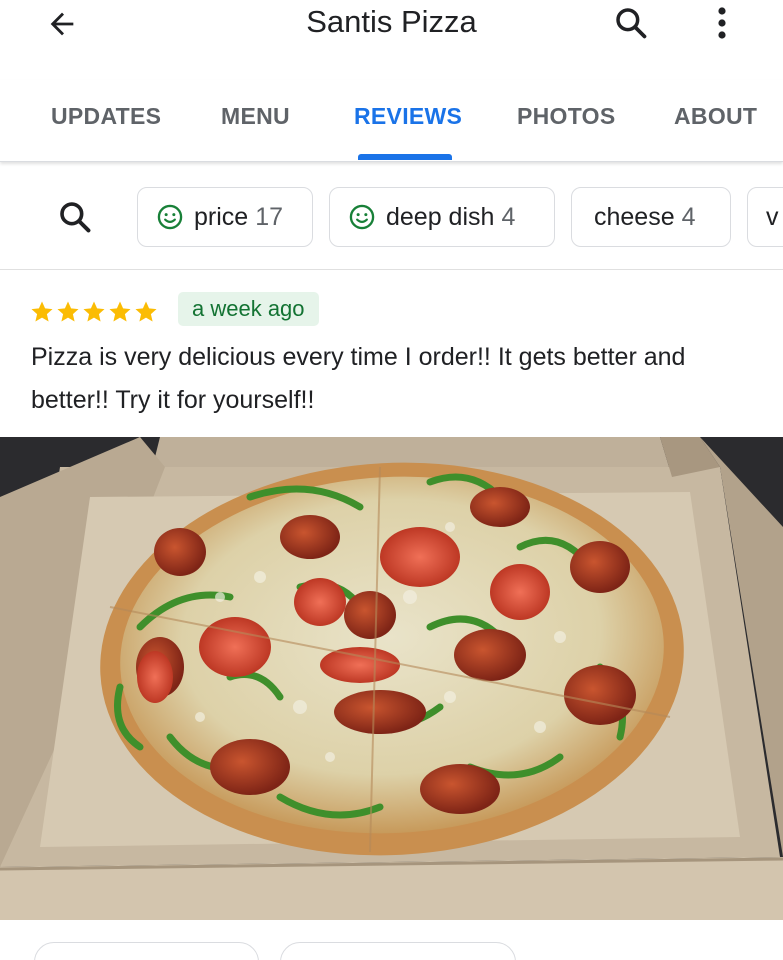 This screenshot has width=783, height=960. Describe the element at coordinates (269, 216) in the screenshot. I see `chip-count: 17` at that location.